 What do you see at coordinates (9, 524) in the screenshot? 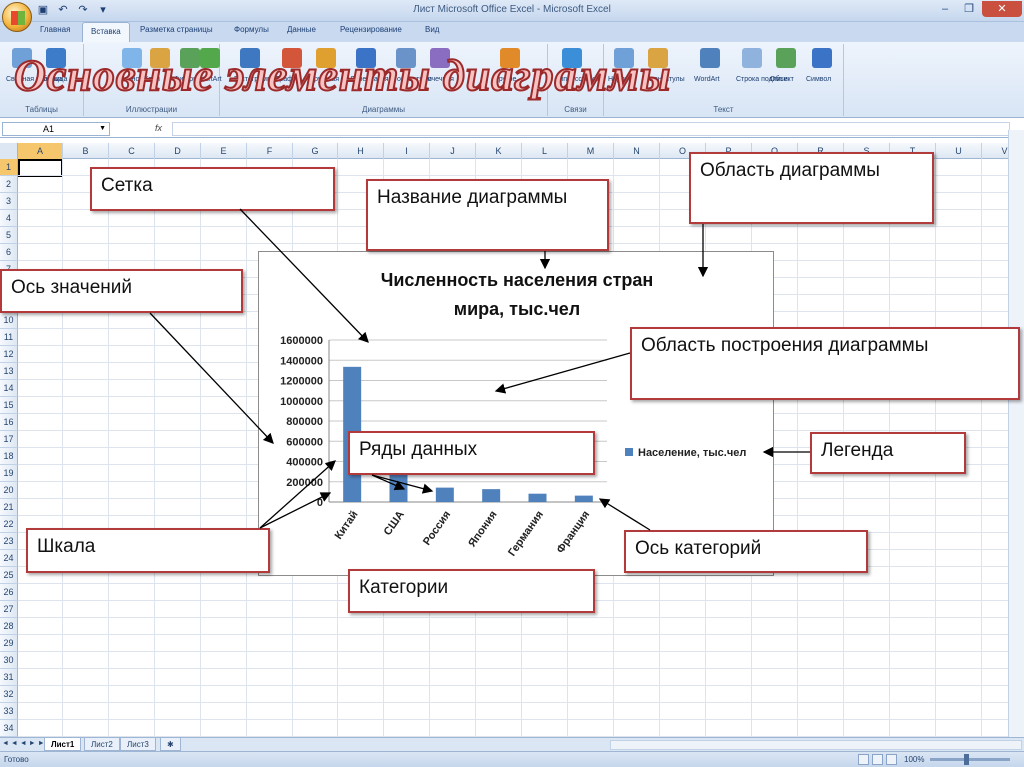
I see `row-header: 22` at bounding box center [9, 524].